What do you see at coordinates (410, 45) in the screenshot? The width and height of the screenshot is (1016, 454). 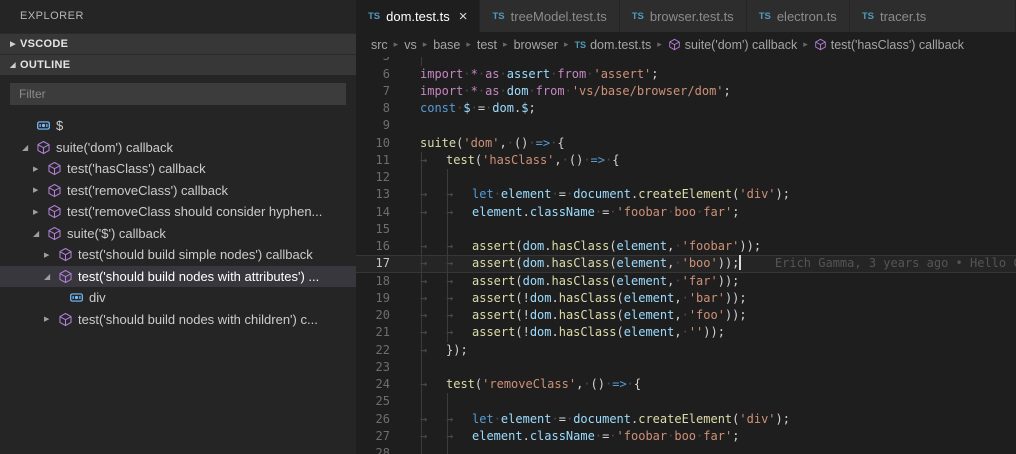 I see `breadcrumb-item: vs` at bounding box center [410, 45].